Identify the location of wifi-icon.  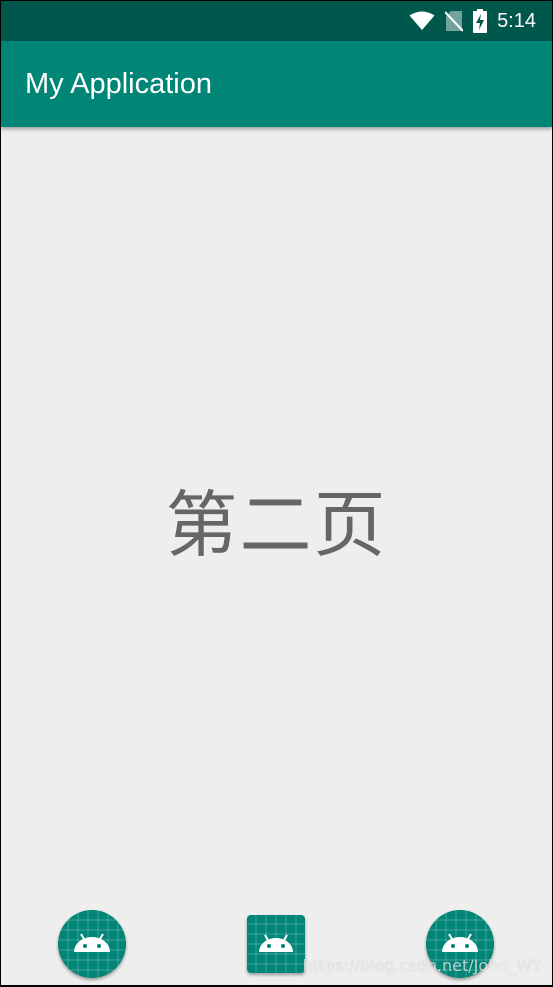
(422, 21).